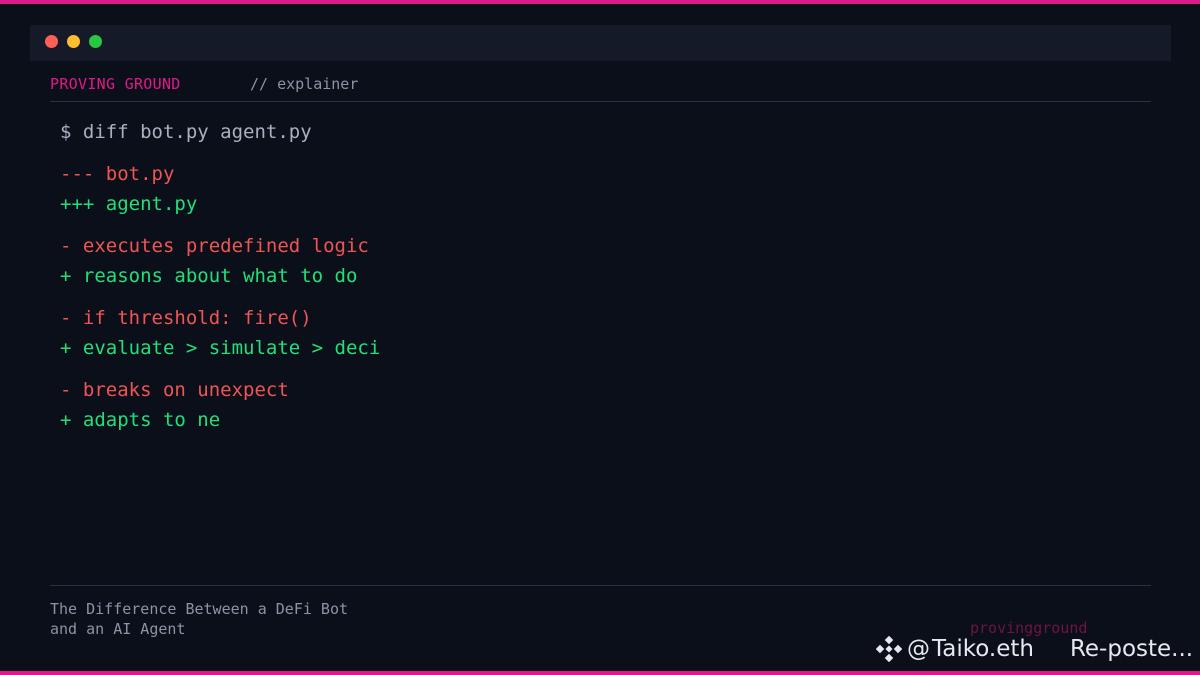 The height and width of the screenshot is (675, 1200). Describe the element at coordinates (140, 420) in the screenshot. I see `diff-line-added: + adapts to ne` at that location.